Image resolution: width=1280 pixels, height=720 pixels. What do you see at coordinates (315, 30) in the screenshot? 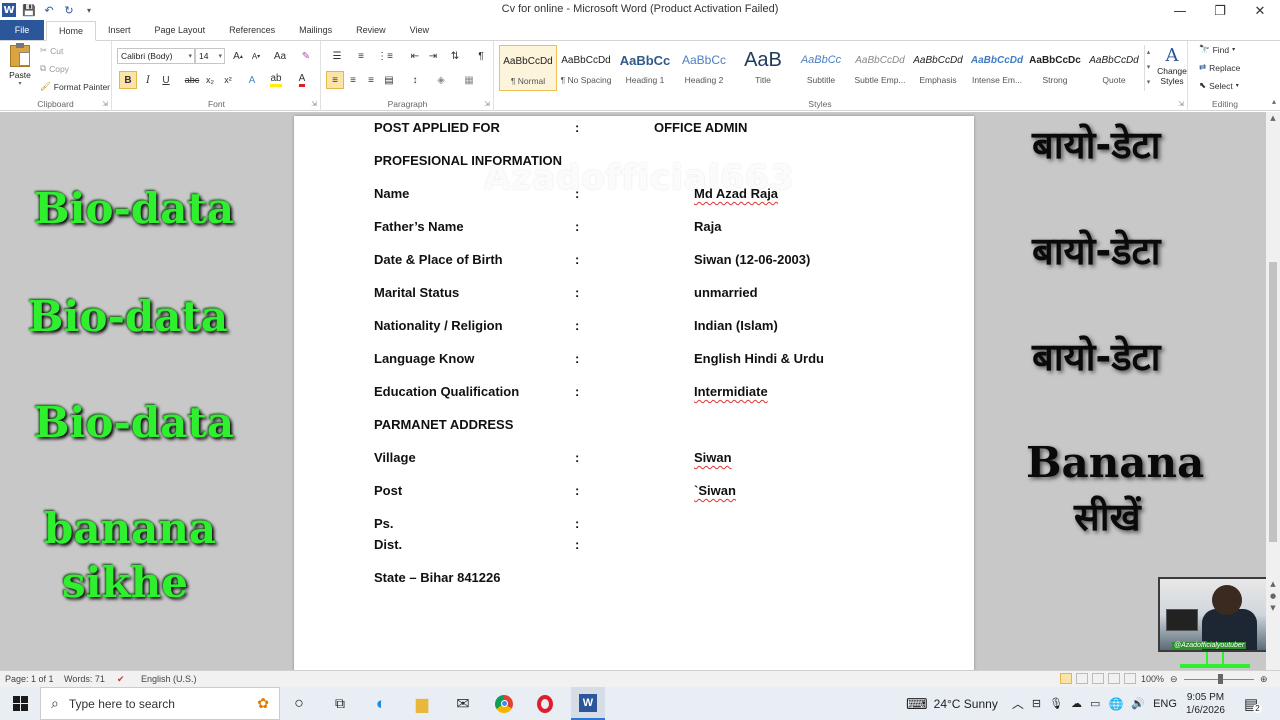
I see `tab-mailings: Mailings` at bounding box center [315, 30].